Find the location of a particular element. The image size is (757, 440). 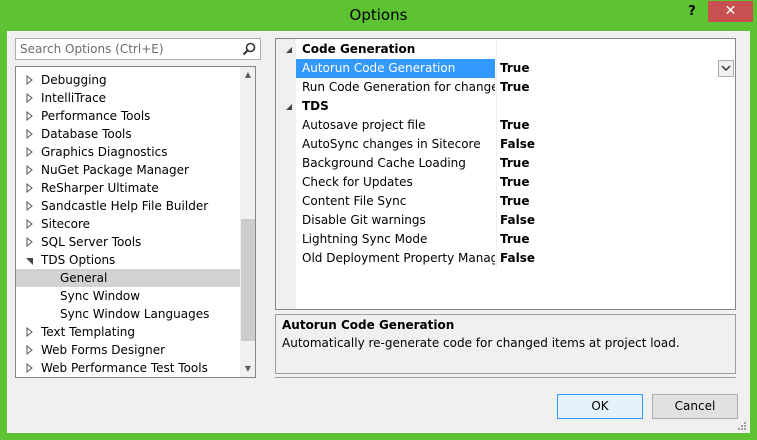

property-name: Content File Sync is located at coordinates (395, 201).